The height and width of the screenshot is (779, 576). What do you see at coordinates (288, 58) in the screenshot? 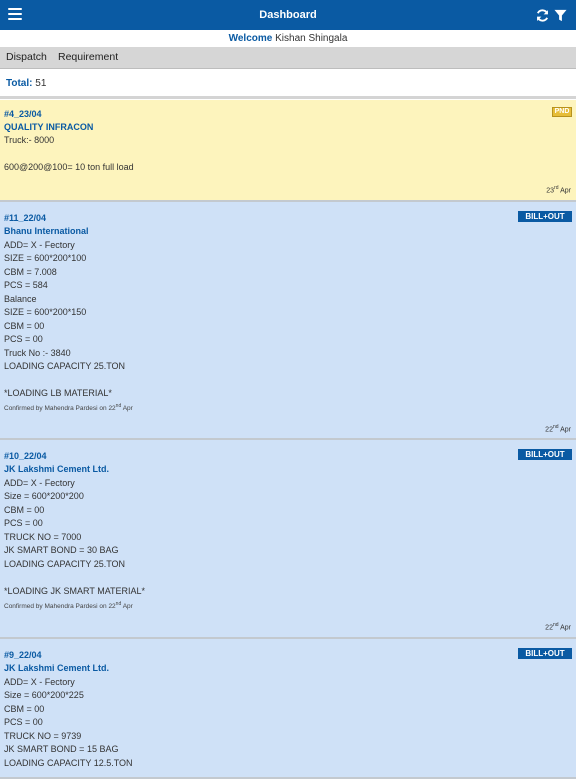
I see `tab-bar: Dispatch Requirement` at bounding box center [288, 58].